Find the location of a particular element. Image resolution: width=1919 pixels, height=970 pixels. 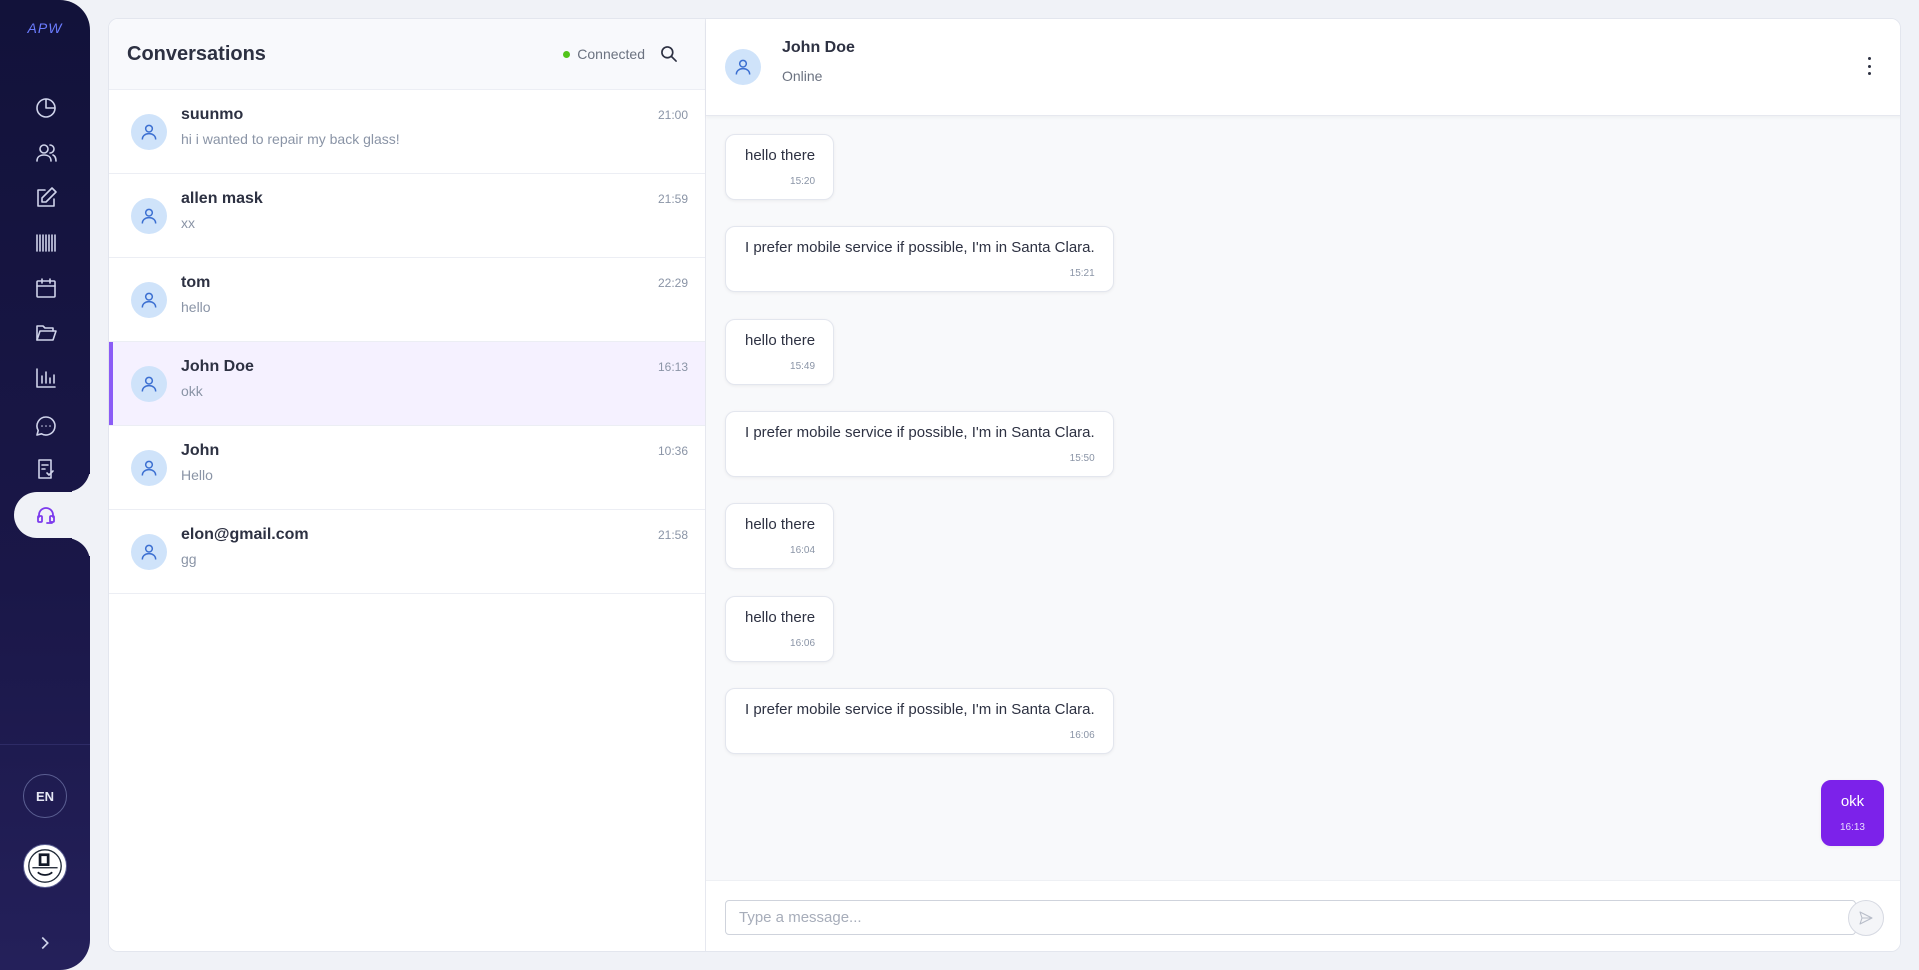

message-time: 16:13 is located at coordinates (672, 367).